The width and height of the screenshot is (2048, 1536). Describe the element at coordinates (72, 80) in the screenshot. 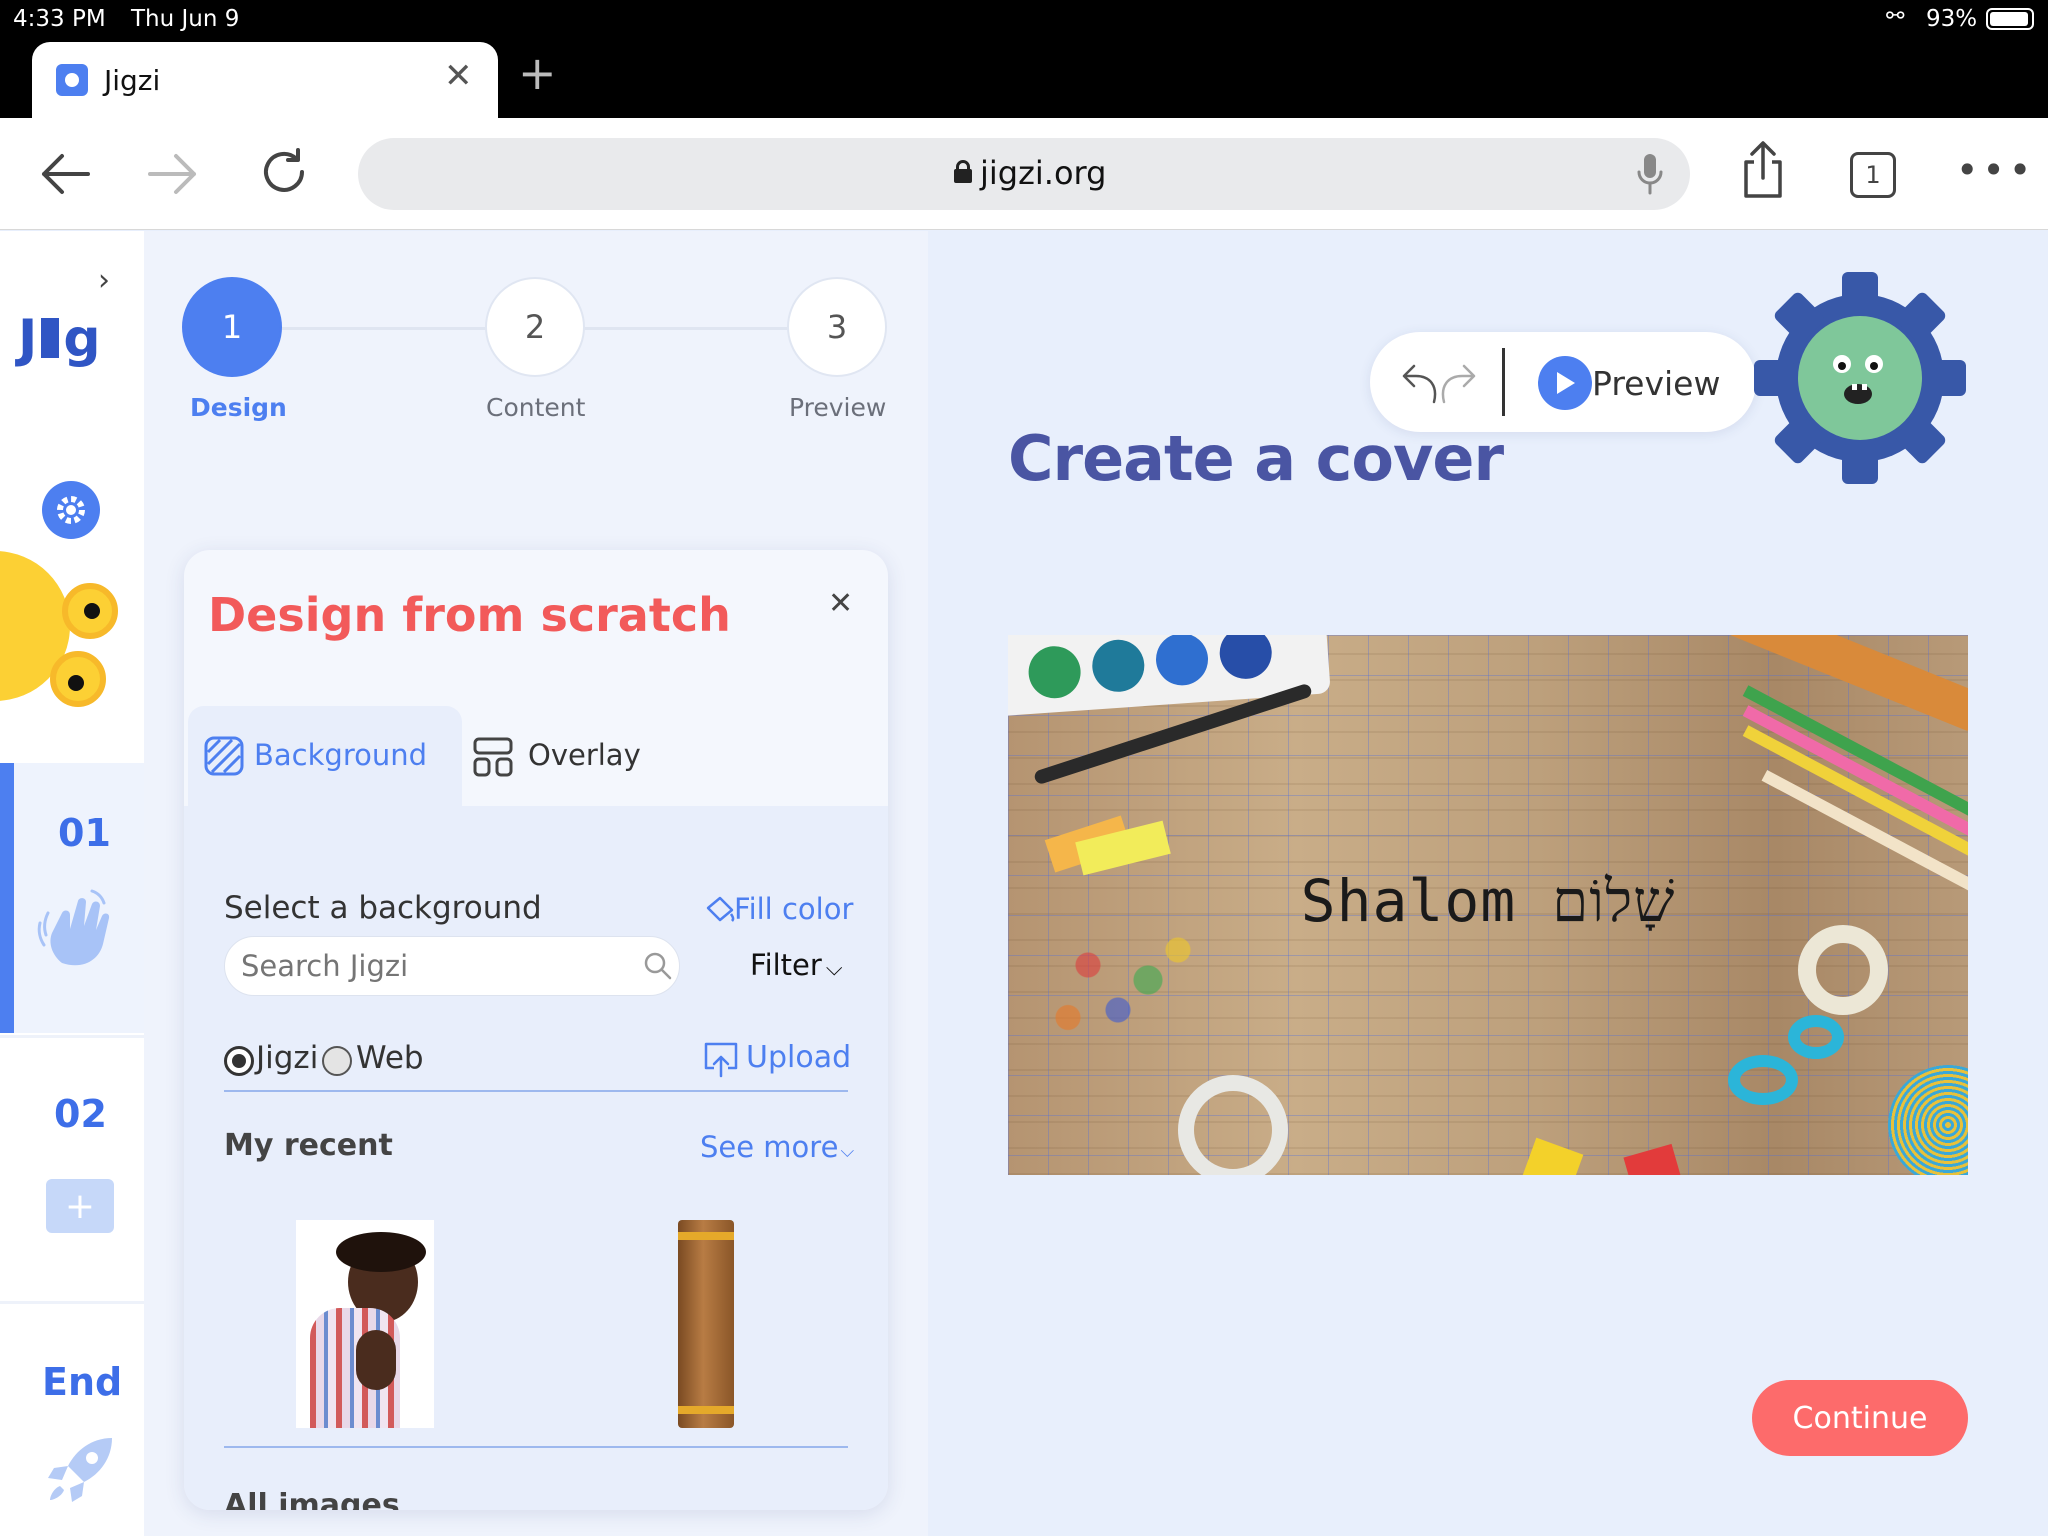

I see `jigzi-favicon-icon` at that location.